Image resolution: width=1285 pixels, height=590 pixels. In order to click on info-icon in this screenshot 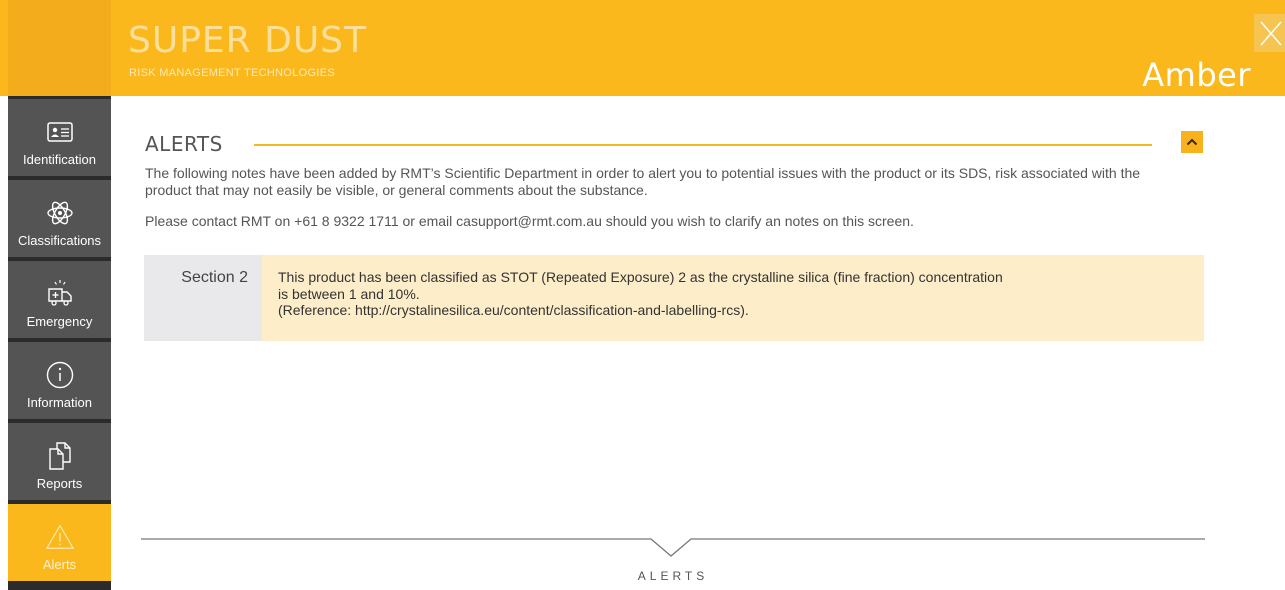, I will do `click(60, 375)`.